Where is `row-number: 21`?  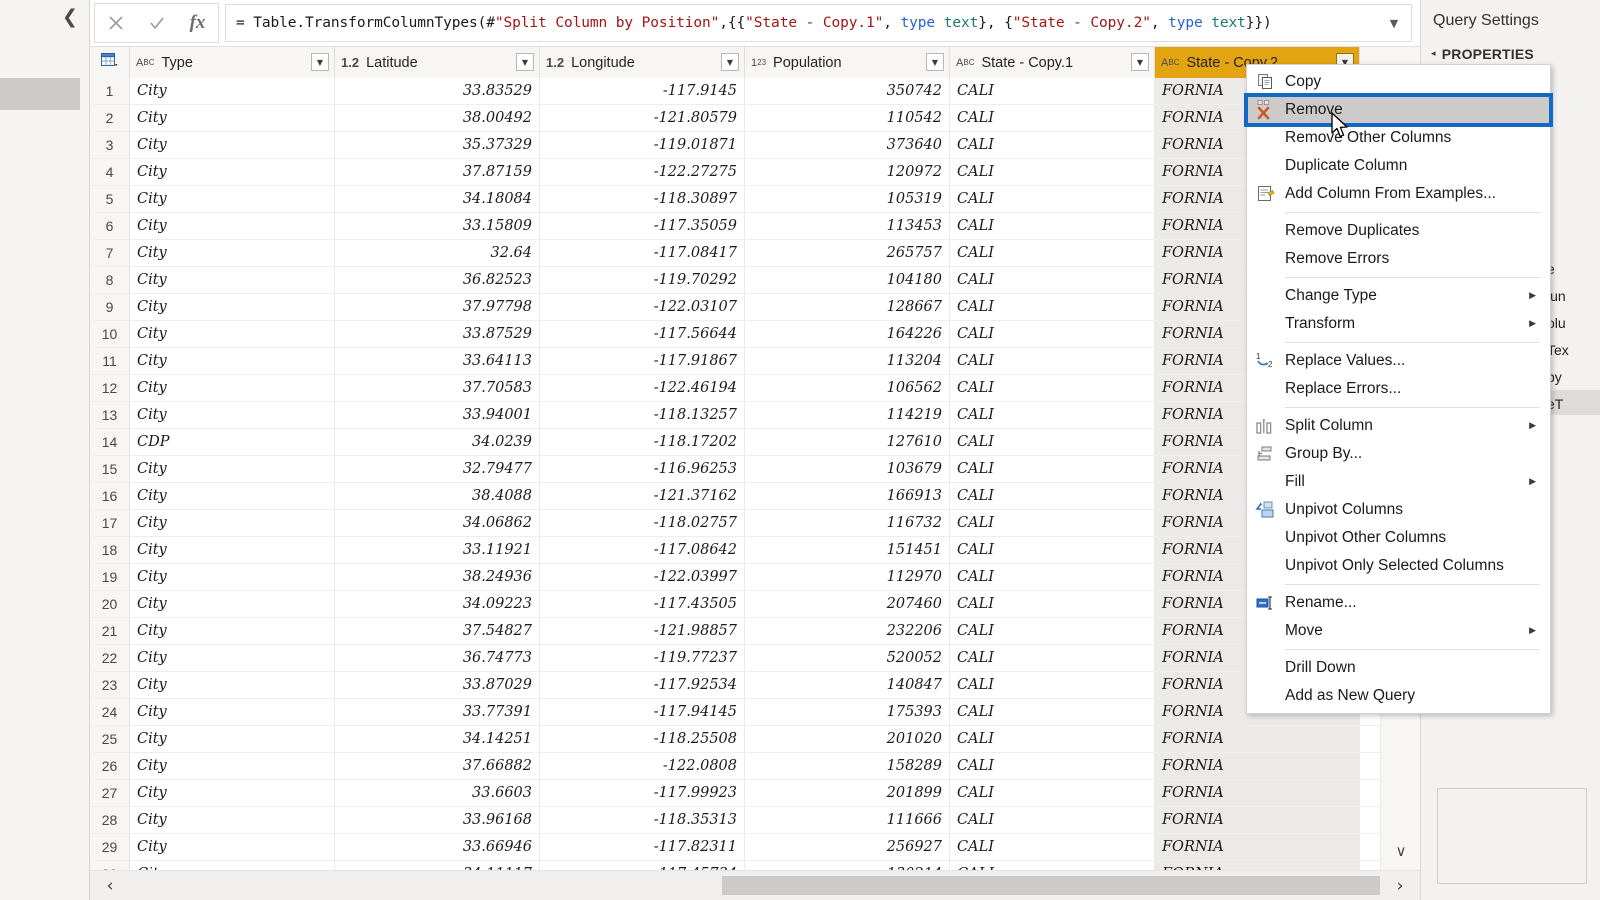 row-number: 21 is located at coordinates (110, 631).